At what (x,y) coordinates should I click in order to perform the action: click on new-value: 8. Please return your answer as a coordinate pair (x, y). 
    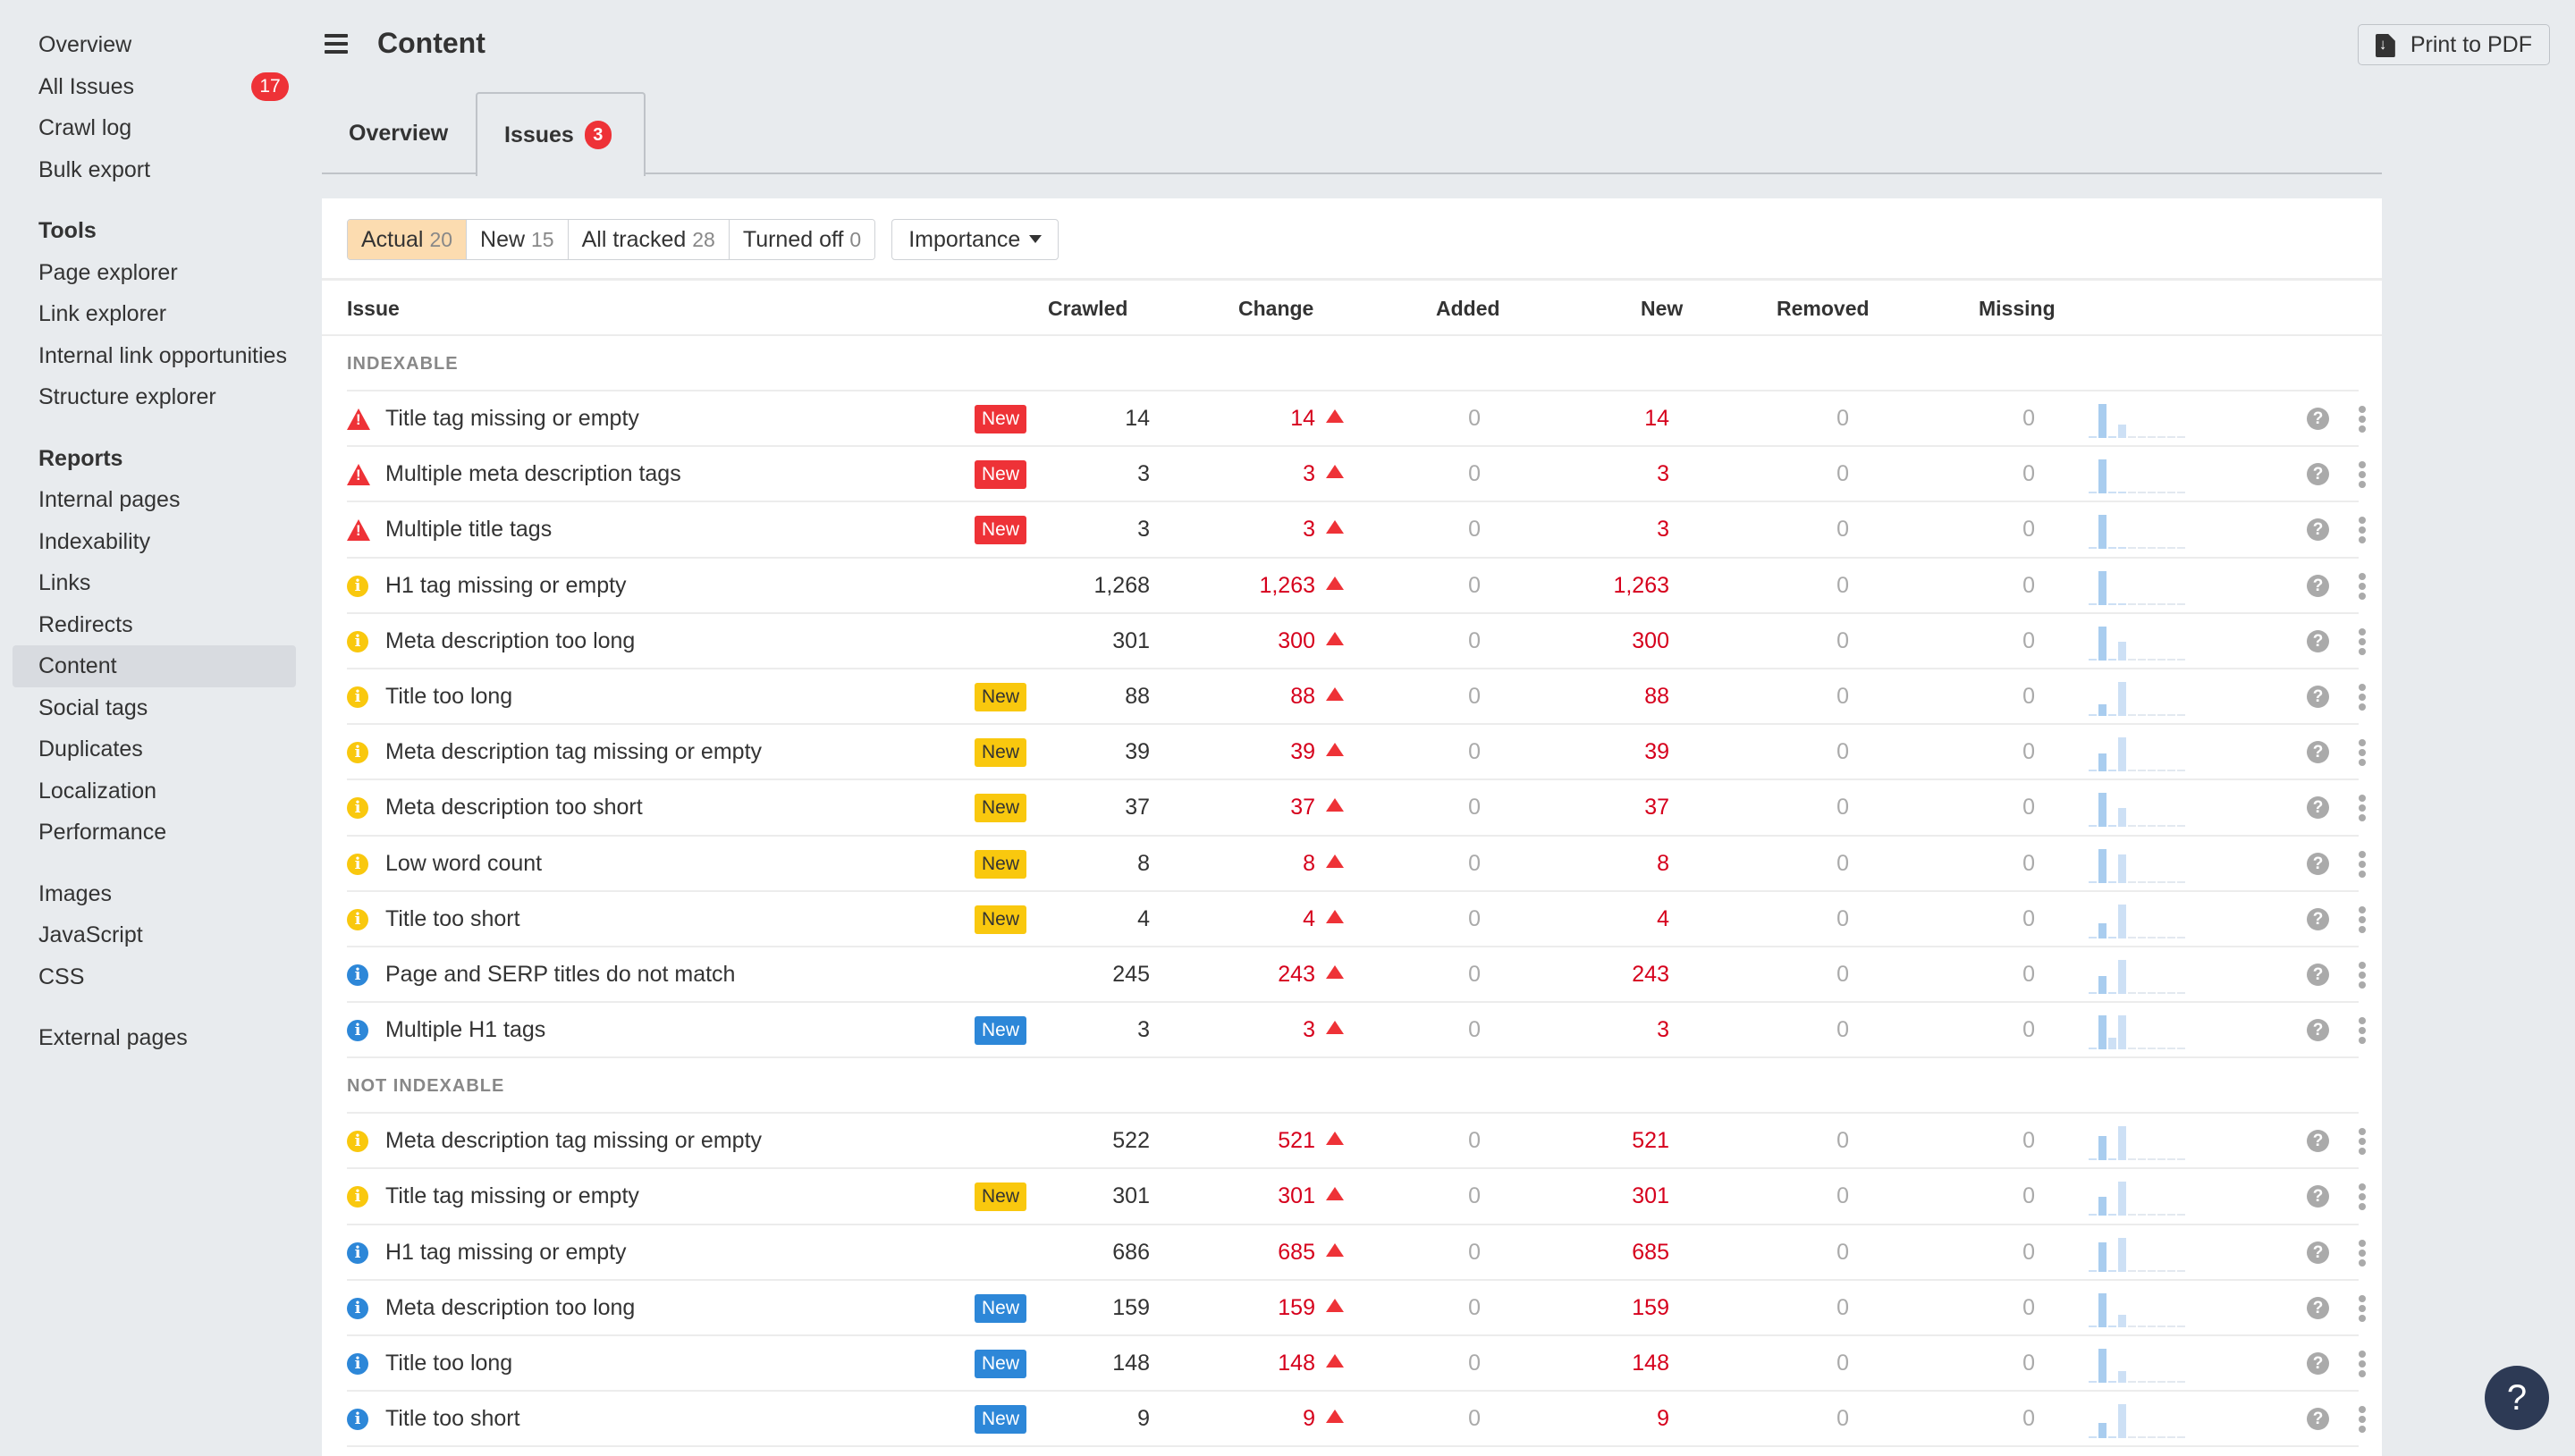
    Looking at the image, I should click on (1597, 864).